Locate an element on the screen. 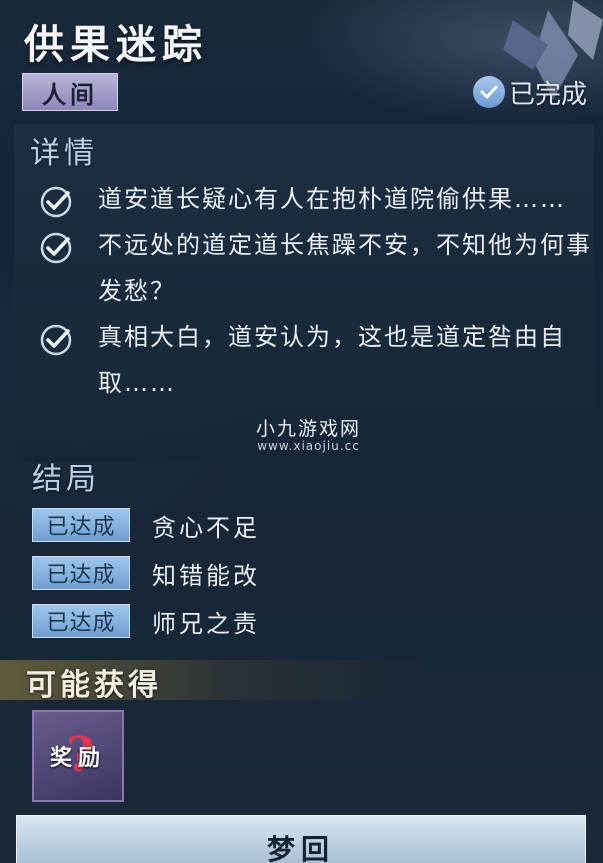 The height and width of the screenshot is (863, 603). reward-item-card: ? 奖励 is located at coordinates (78, 756).